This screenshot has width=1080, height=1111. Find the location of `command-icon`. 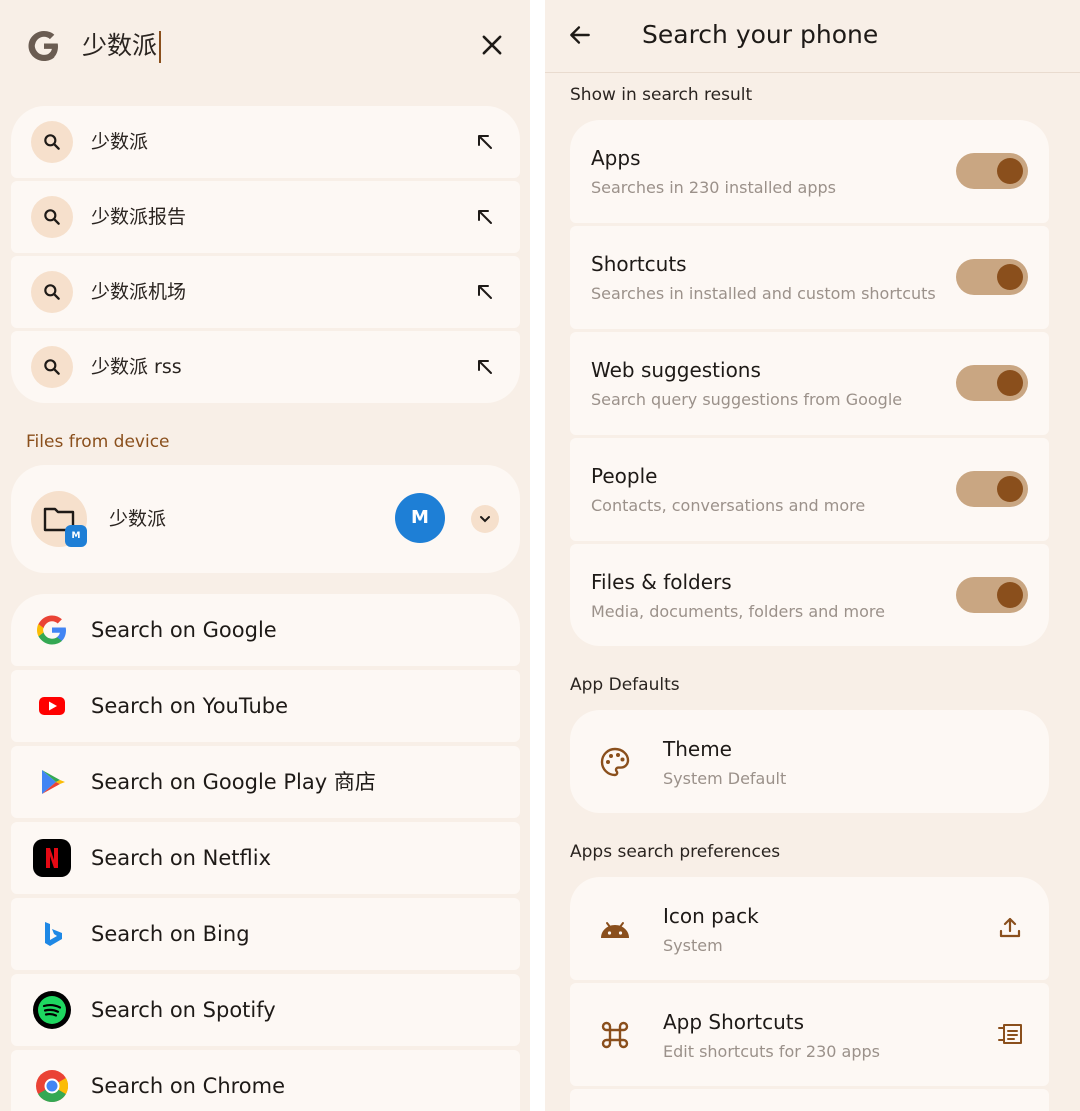

command-icon is located at coordinates (615, 1035).